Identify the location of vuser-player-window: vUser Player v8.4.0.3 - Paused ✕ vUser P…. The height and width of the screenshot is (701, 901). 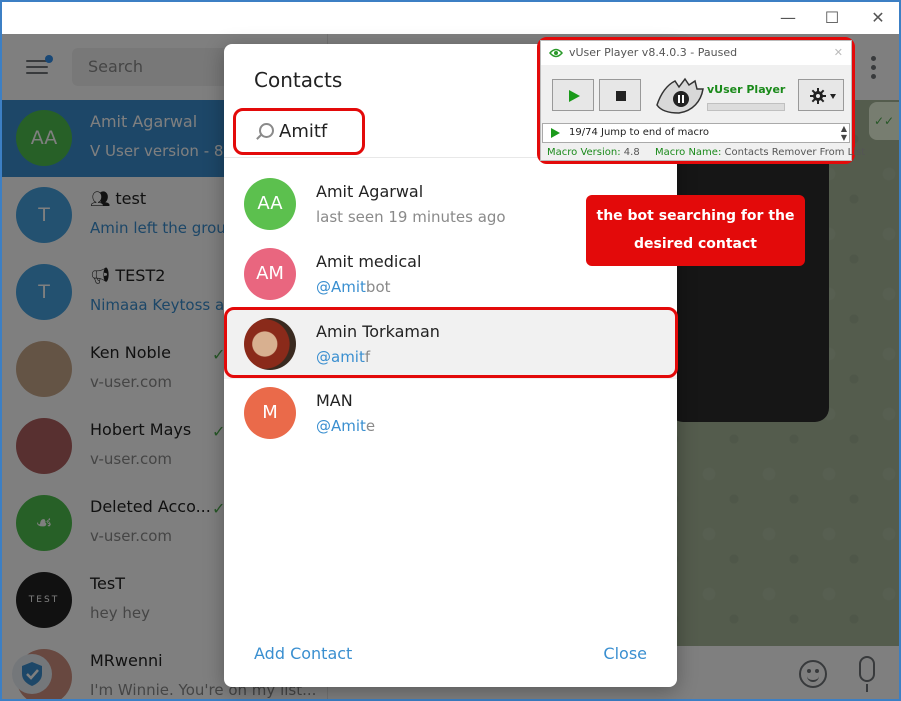
(702, 100).